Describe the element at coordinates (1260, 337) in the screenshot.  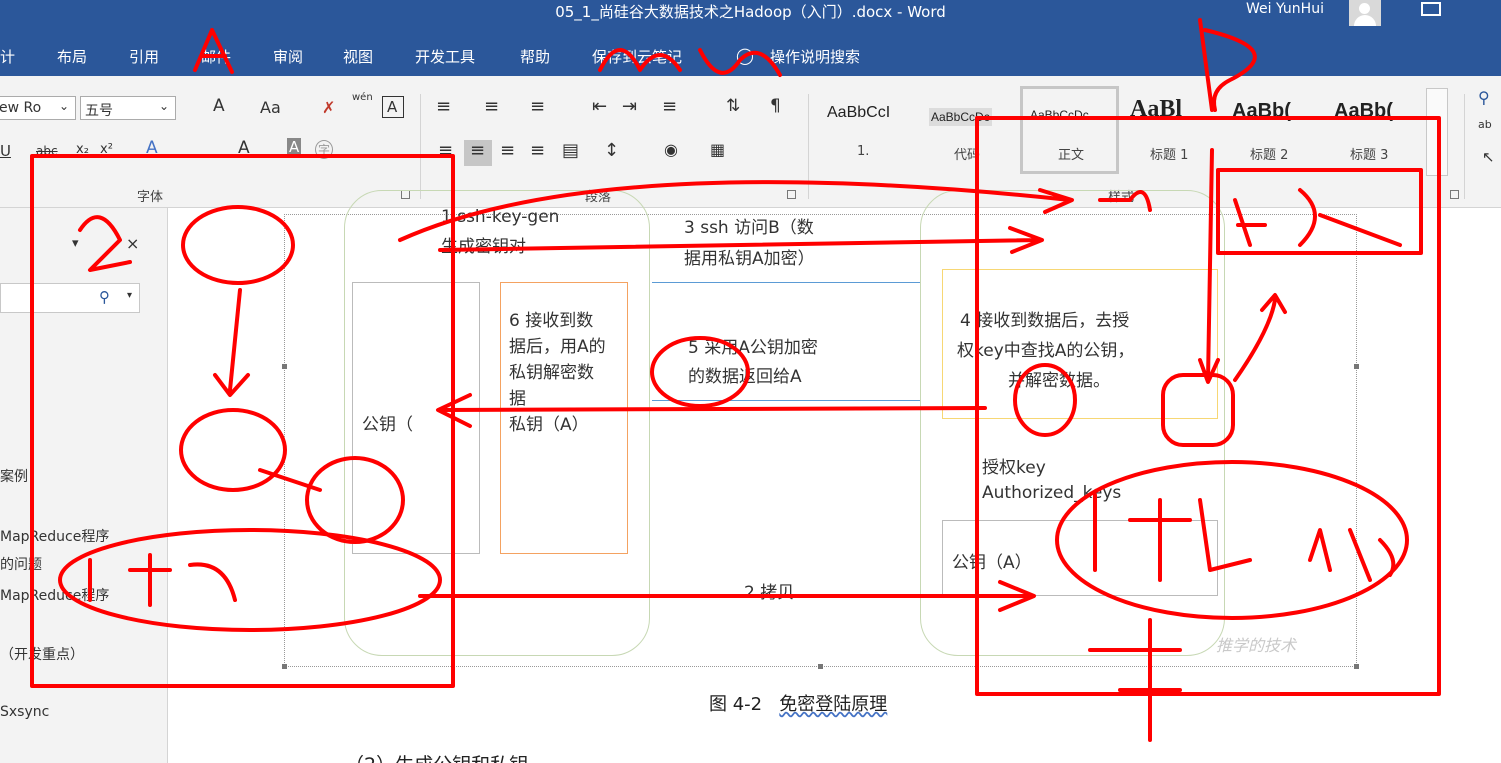
I see `ink-arrow-up` at that location.